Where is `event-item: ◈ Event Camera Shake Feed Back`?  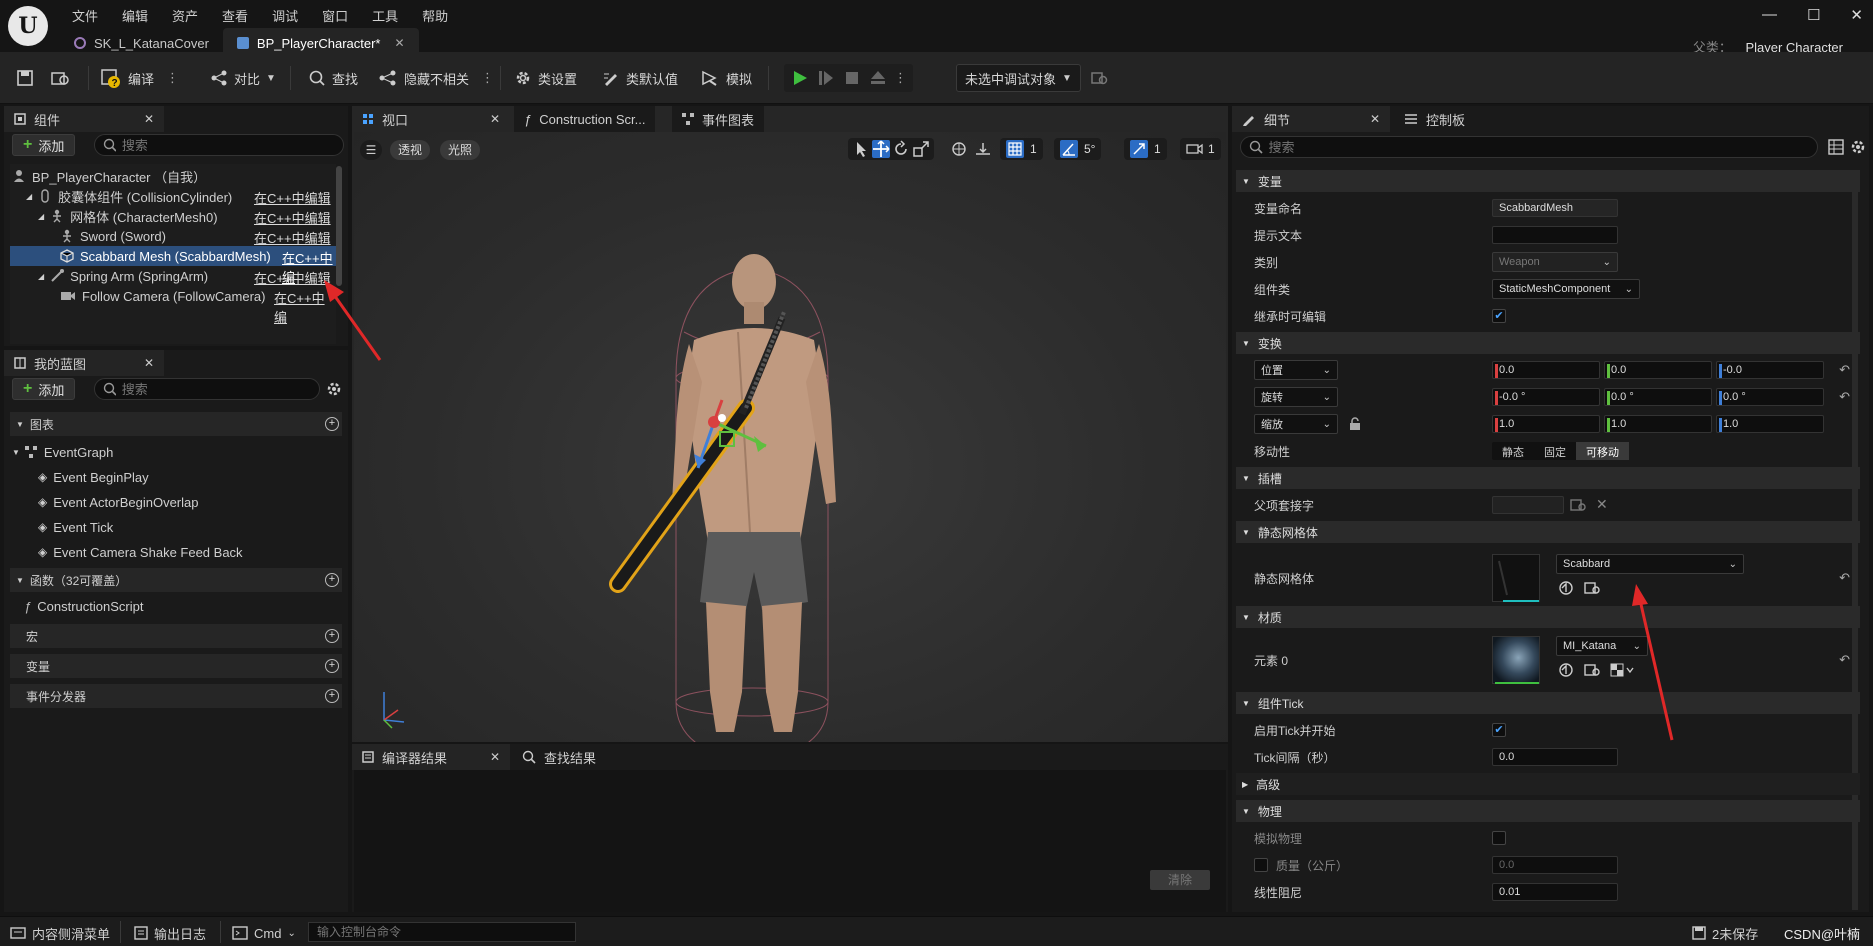
event-item: ◈ Event Camera Shake Feed Back is located at coordinates (140, 552).